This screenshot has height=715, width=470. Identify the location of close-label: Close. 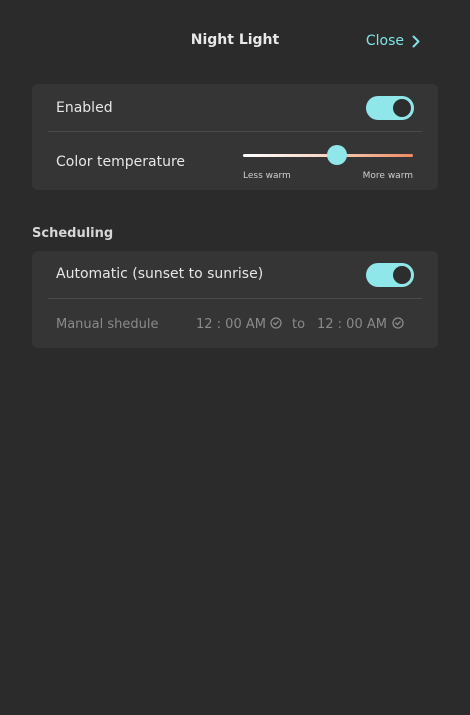
(384, 41).